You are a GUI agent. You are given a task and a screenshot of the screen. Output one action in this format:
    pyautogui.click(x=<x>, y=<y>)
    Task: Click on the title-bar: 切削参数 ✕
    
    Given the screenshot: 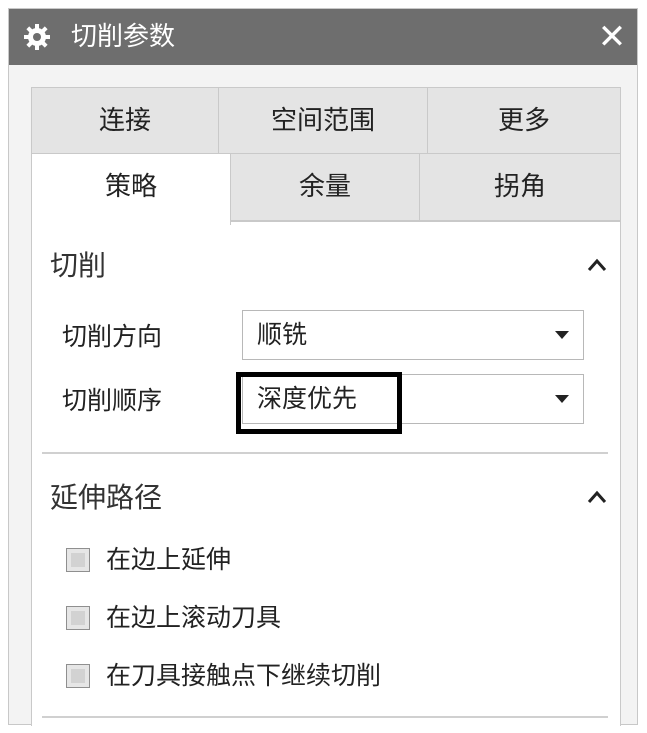 What is the action you would take?
    pyautogui.click(x=323, y=37)
    